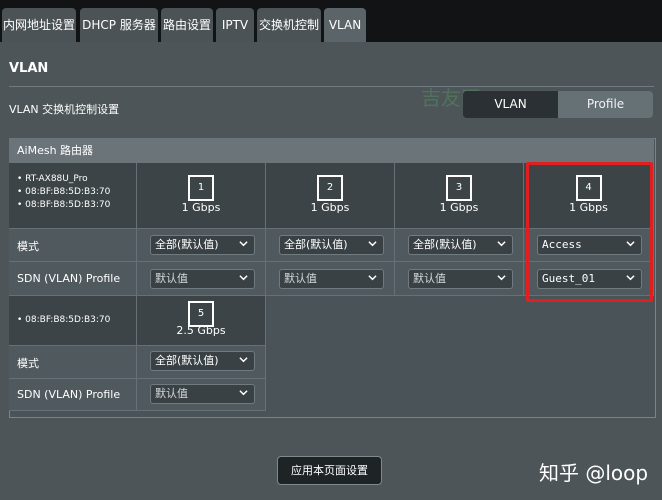  Describe the element at coordinates (289, 25) in the screenshot. I see `tab-switch: 交换机控制` at that location.